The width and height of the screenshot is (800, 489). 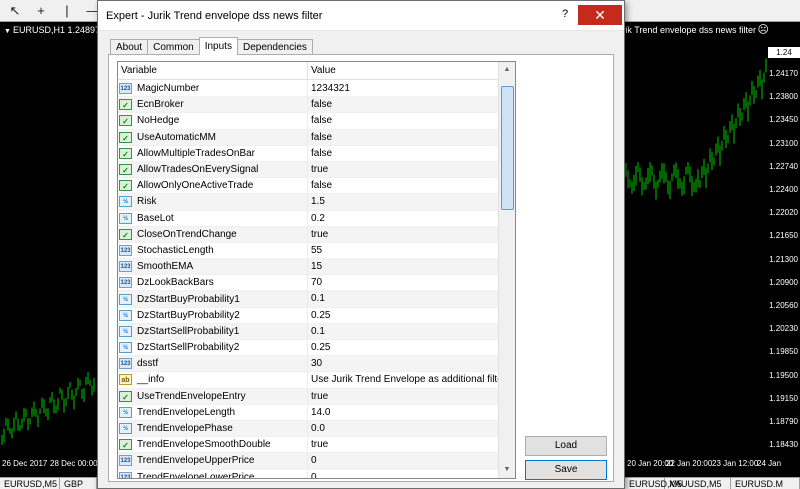 What do you see at coordinates (404, 250) in the screenshot?
I see `value-cell: 55` at bounding box center [404, 250].